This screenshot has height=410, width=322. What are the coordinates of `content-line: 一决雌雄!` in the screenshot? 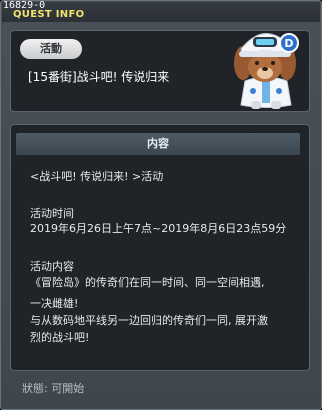 It's located at (54, 303).